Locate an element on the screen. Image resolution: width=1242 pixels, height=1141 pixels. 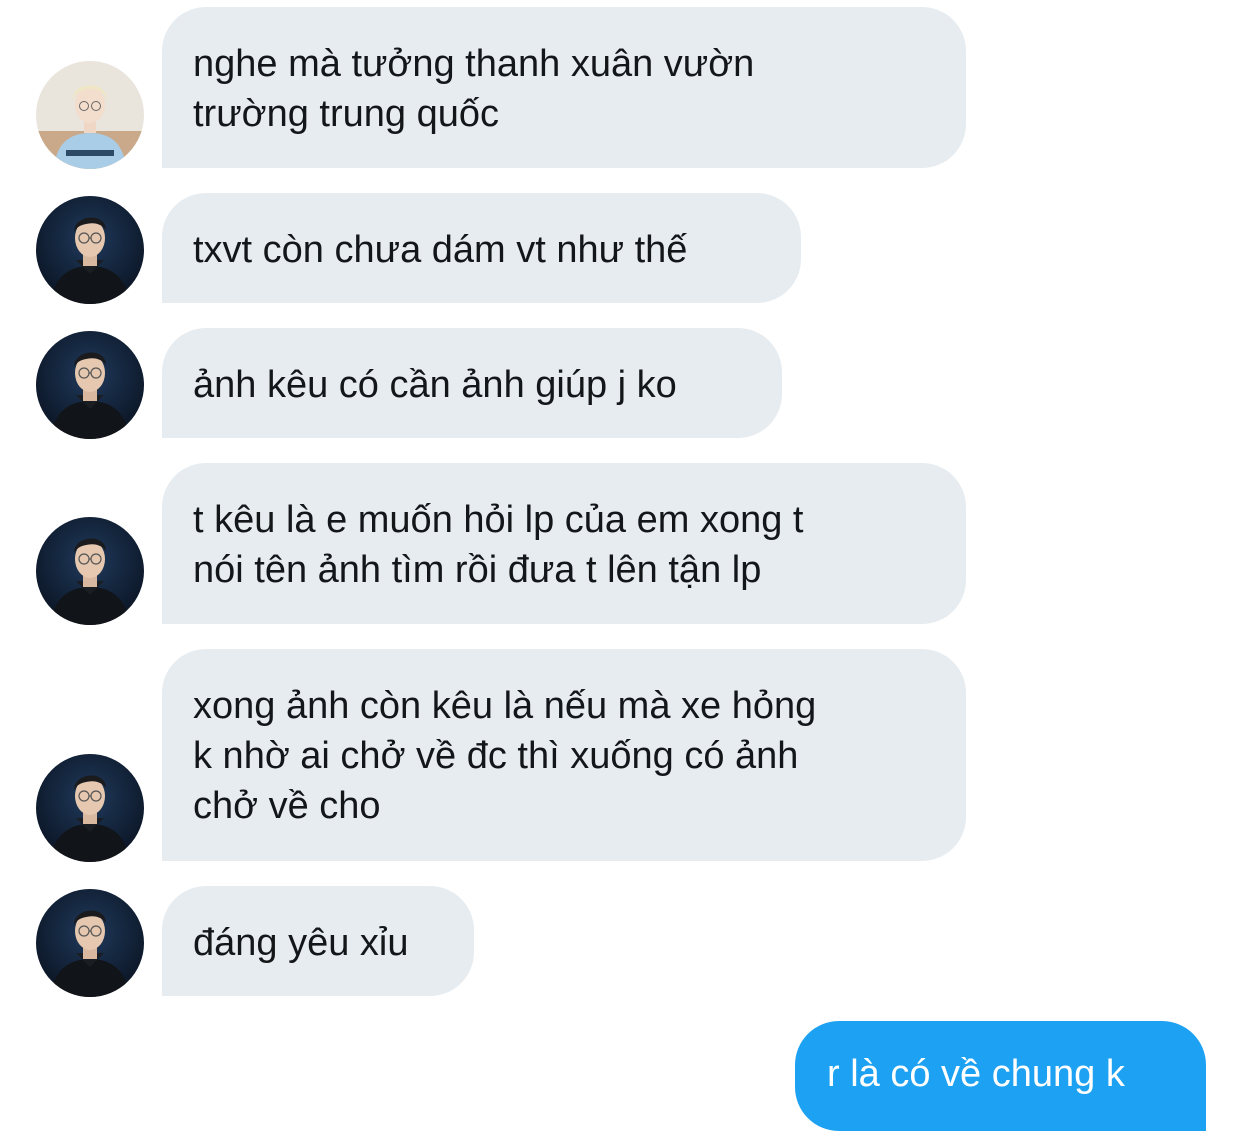
message-text-line: ảnh kêu có cần ảnh giúp j ko is located at coordinates (435, 385).